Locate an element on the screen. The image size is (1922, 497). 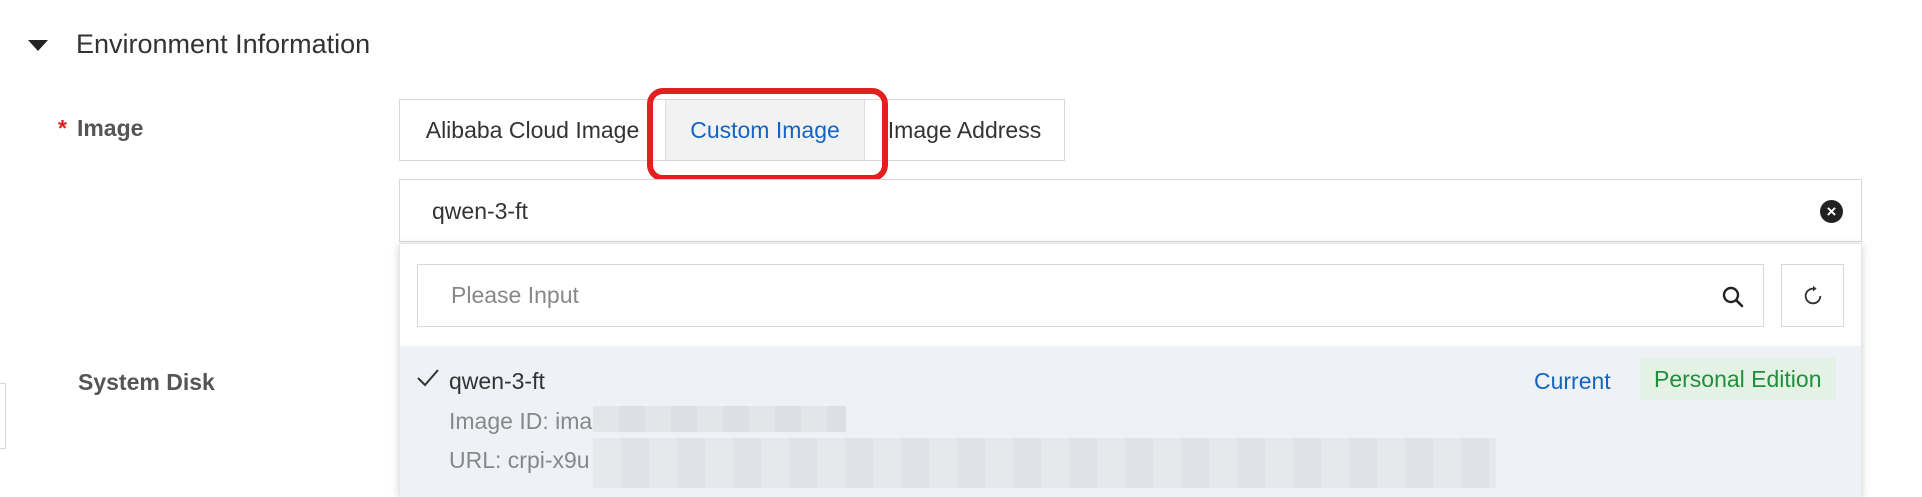
refresh-icon is located at coordinates (1812, 294).